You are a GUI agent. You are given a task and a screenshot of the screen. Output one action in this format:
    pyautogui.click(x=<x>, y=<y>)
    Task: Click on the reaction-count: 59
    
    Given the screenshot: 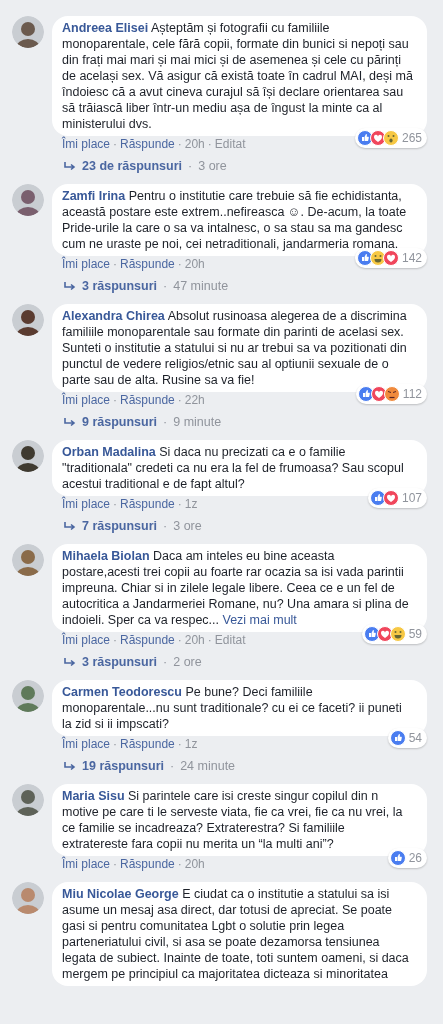 What is the action you would take?
    pyautogui.click(x=415, y=634)
    